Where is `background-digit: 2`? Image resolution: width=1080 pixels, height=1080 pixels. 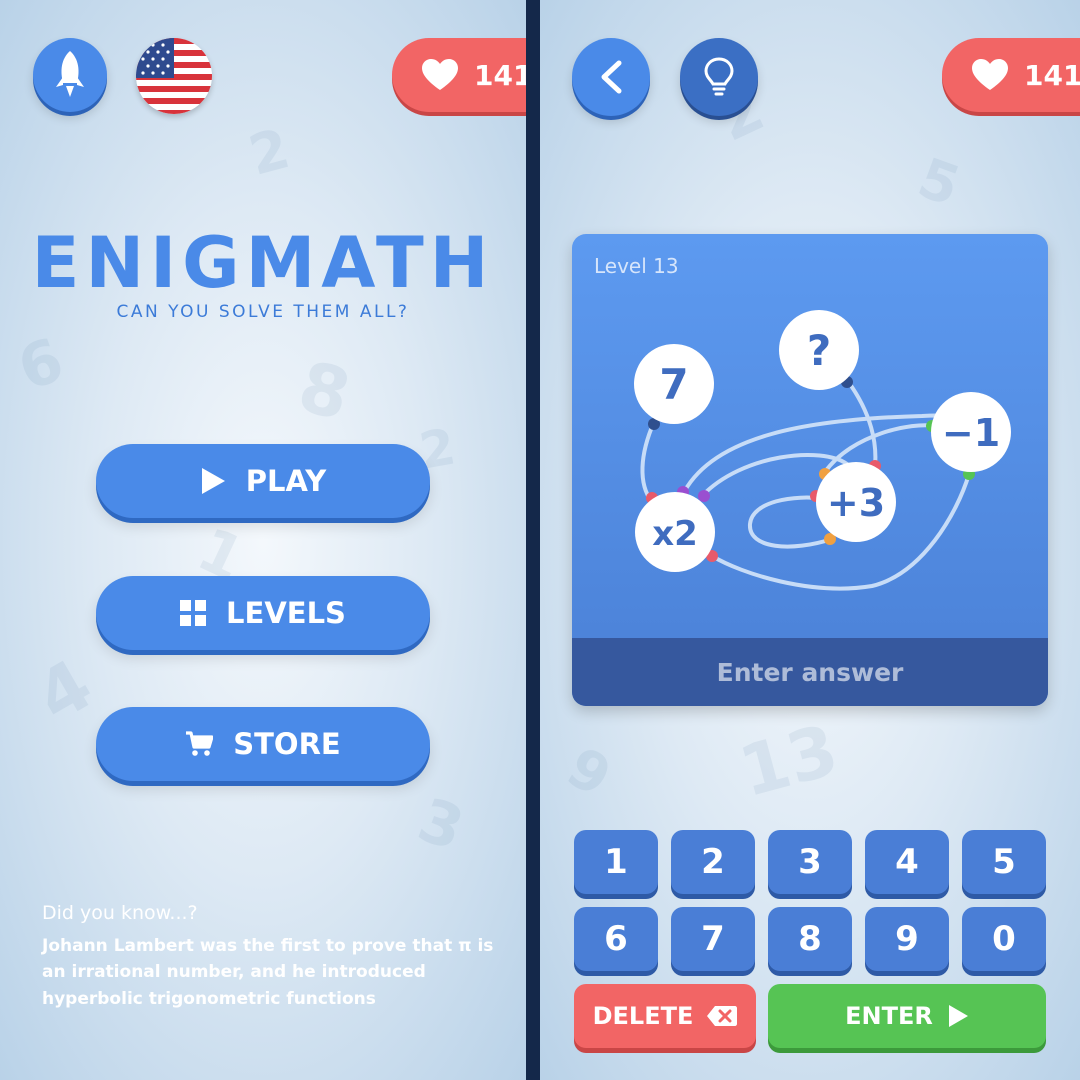 background-digit: 2 is located at coordinates (269, 152).